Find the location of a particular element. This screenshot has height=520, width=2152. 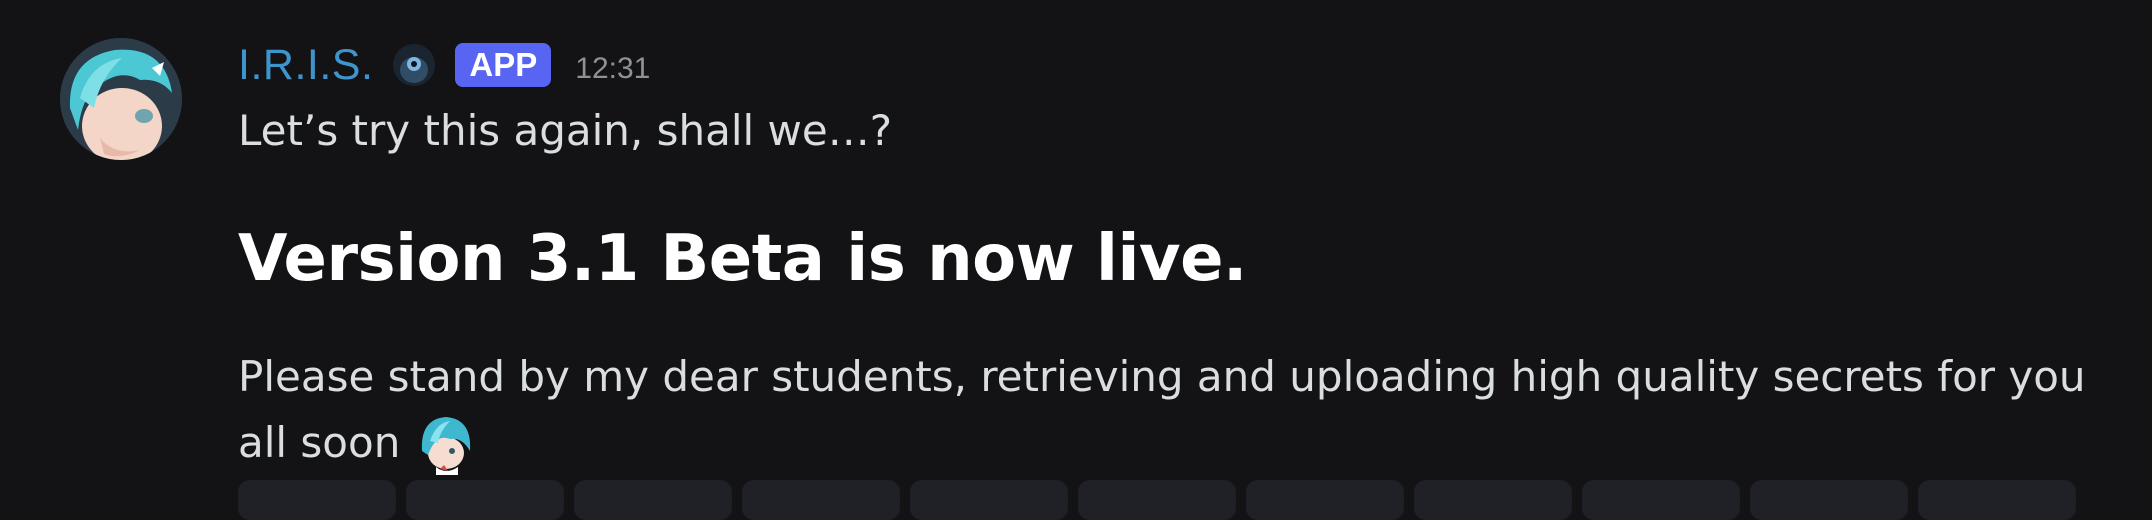

message-heading: Version 3.1 Beta is now live. is located at coordinates (742, 259).